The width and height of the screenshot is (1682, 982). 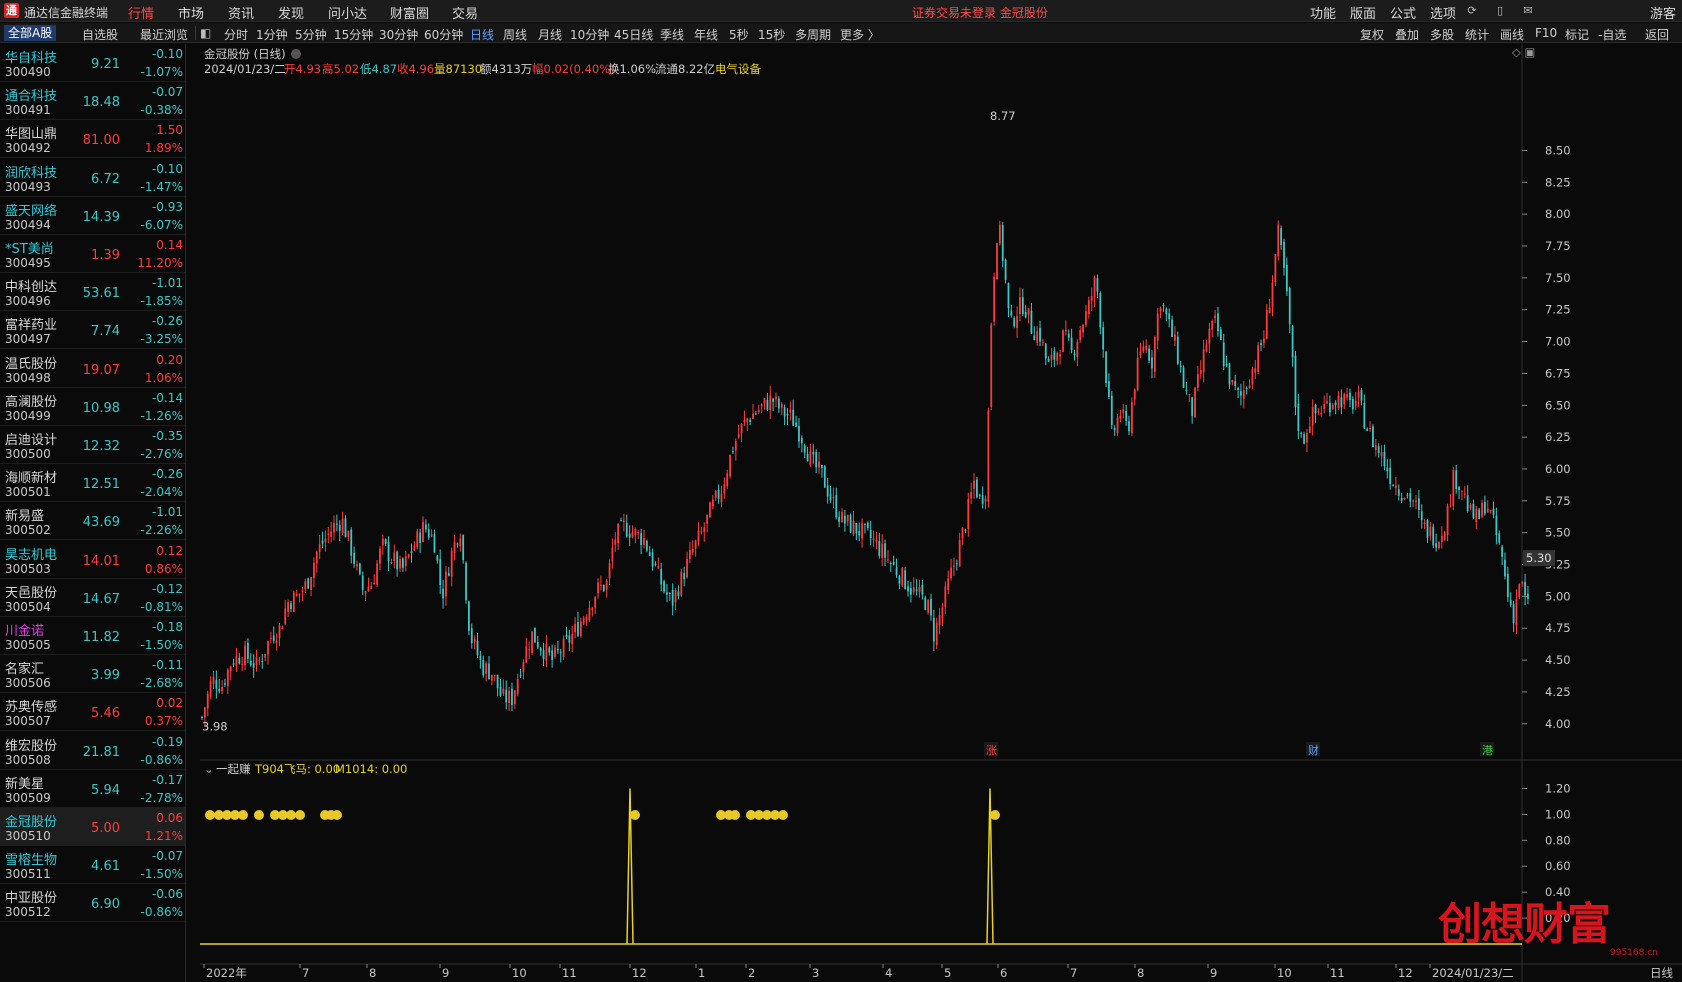 What do you see at coordinates (813, 34) in the screenshot?
I see `period-multi: 多周期` at bounding box center [813, 34].